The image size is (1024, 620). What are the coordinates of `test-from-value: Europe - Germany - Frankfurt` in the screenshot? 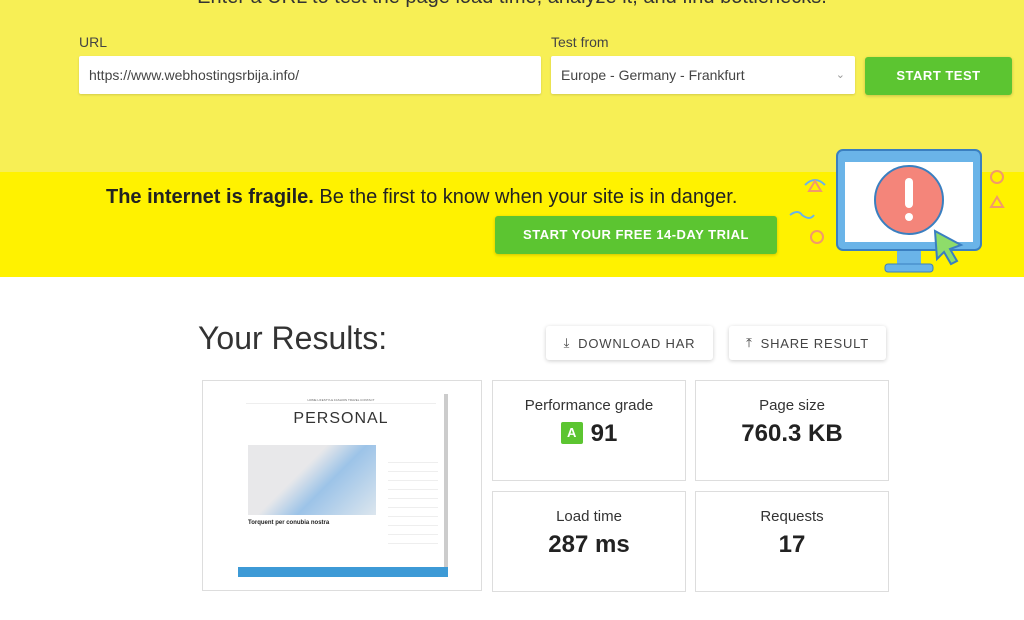 It's located at (653, 75).